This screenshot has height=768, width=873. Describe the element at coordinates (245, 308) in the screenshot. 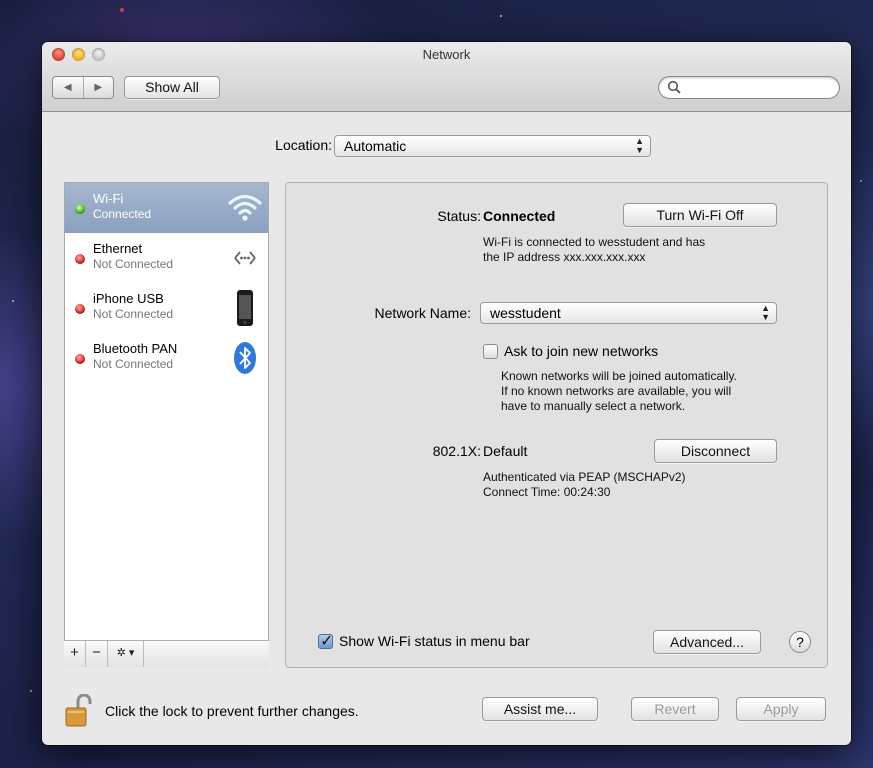

I see `iphone-icon` at that location.